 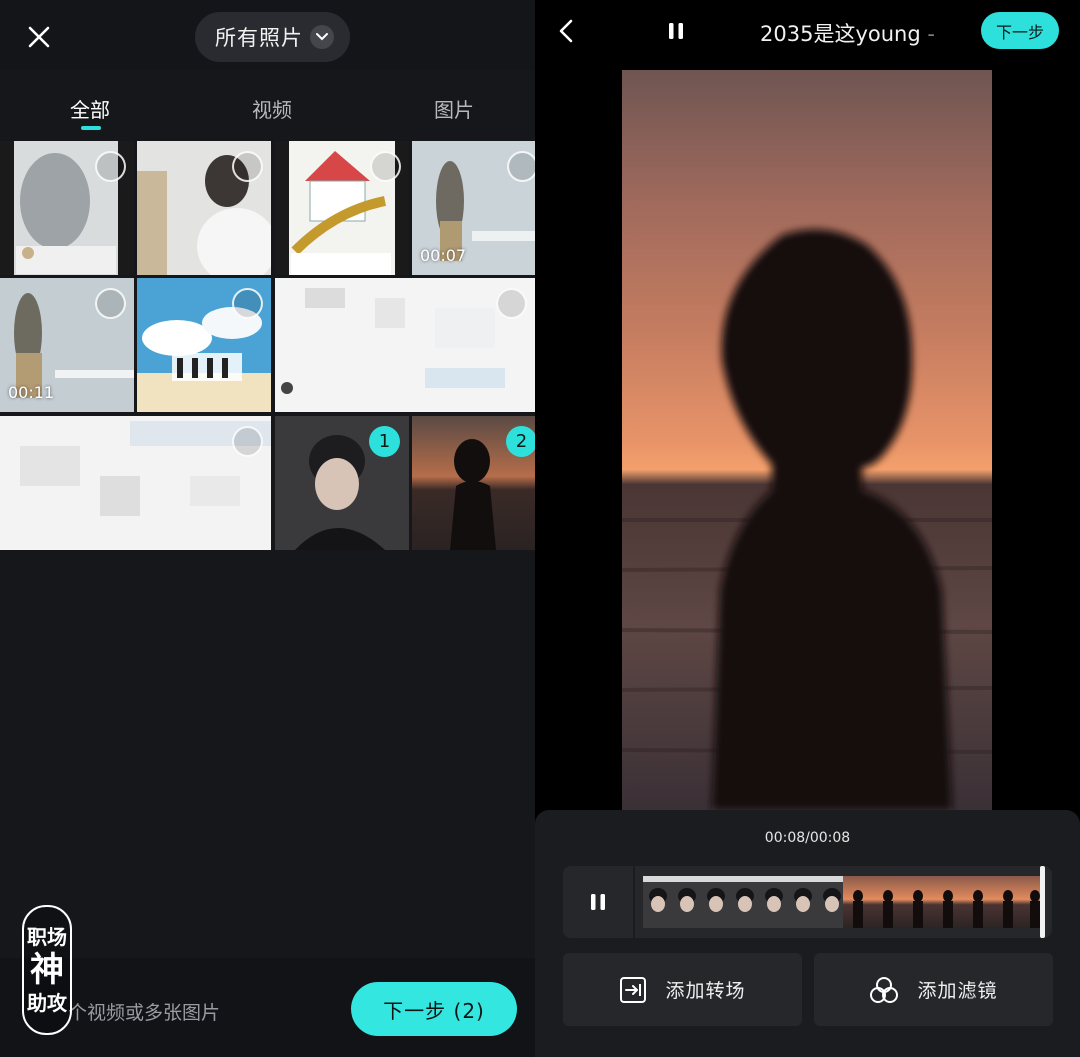 What do you see at coordinates (633, 989) in the screenshot?
I see `transition-icon` at bounding box center [633, 989].